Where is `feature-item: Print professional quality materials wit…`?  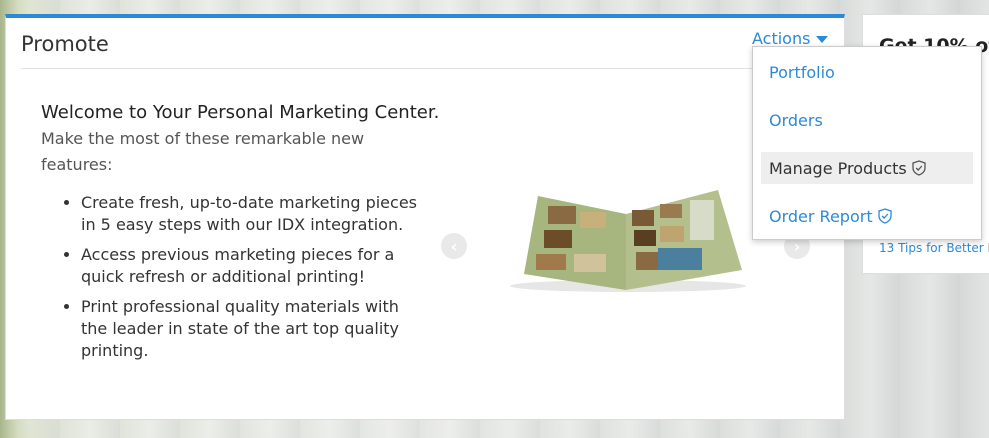 feature-item: Print professional quality materials wit… is located at coordinates (253, 329).